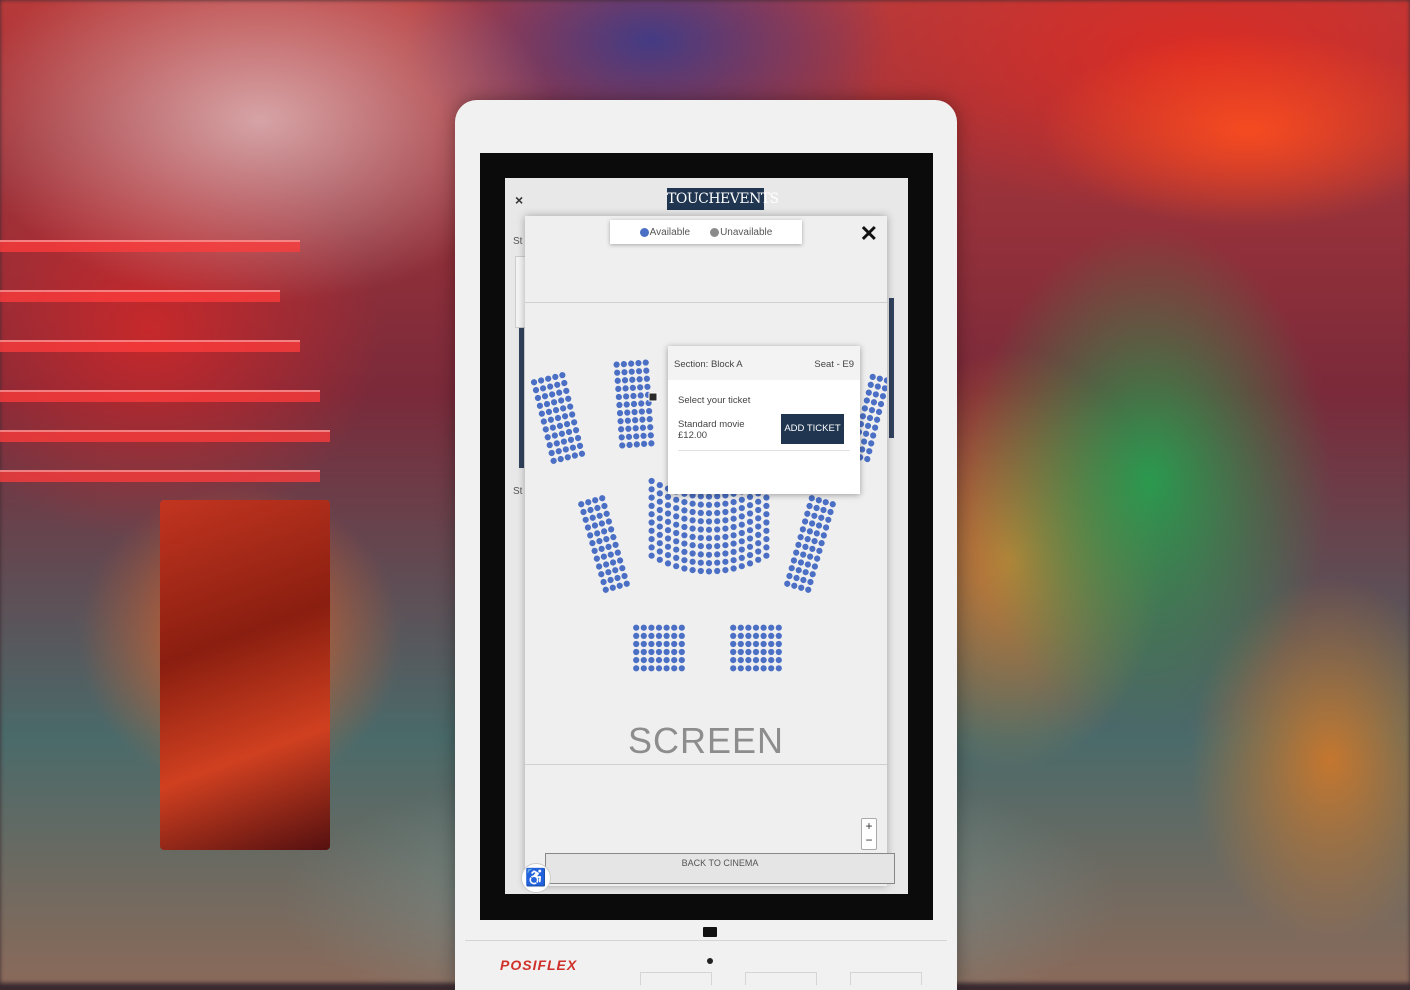  I want to click on background-close-icon: ×, so click(519, 200).